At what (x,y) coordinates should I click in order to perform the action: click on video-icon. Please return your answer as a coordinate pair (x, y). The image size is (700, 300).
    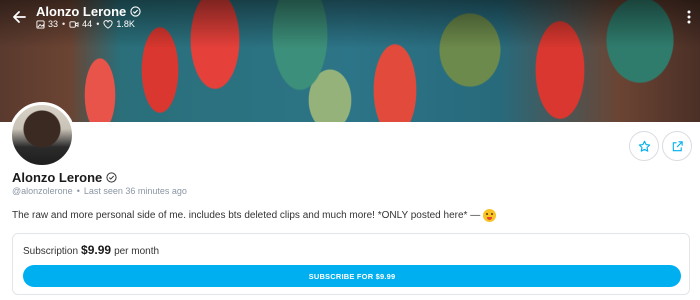
    Looking at the image, I should click on (74, 24).